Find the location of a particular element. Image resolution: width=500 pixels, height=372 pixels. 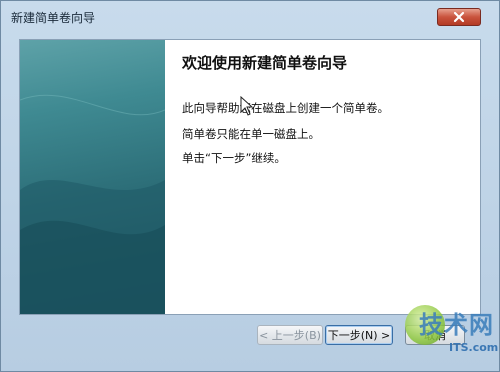

close-button is located at coordinates (459, 17).